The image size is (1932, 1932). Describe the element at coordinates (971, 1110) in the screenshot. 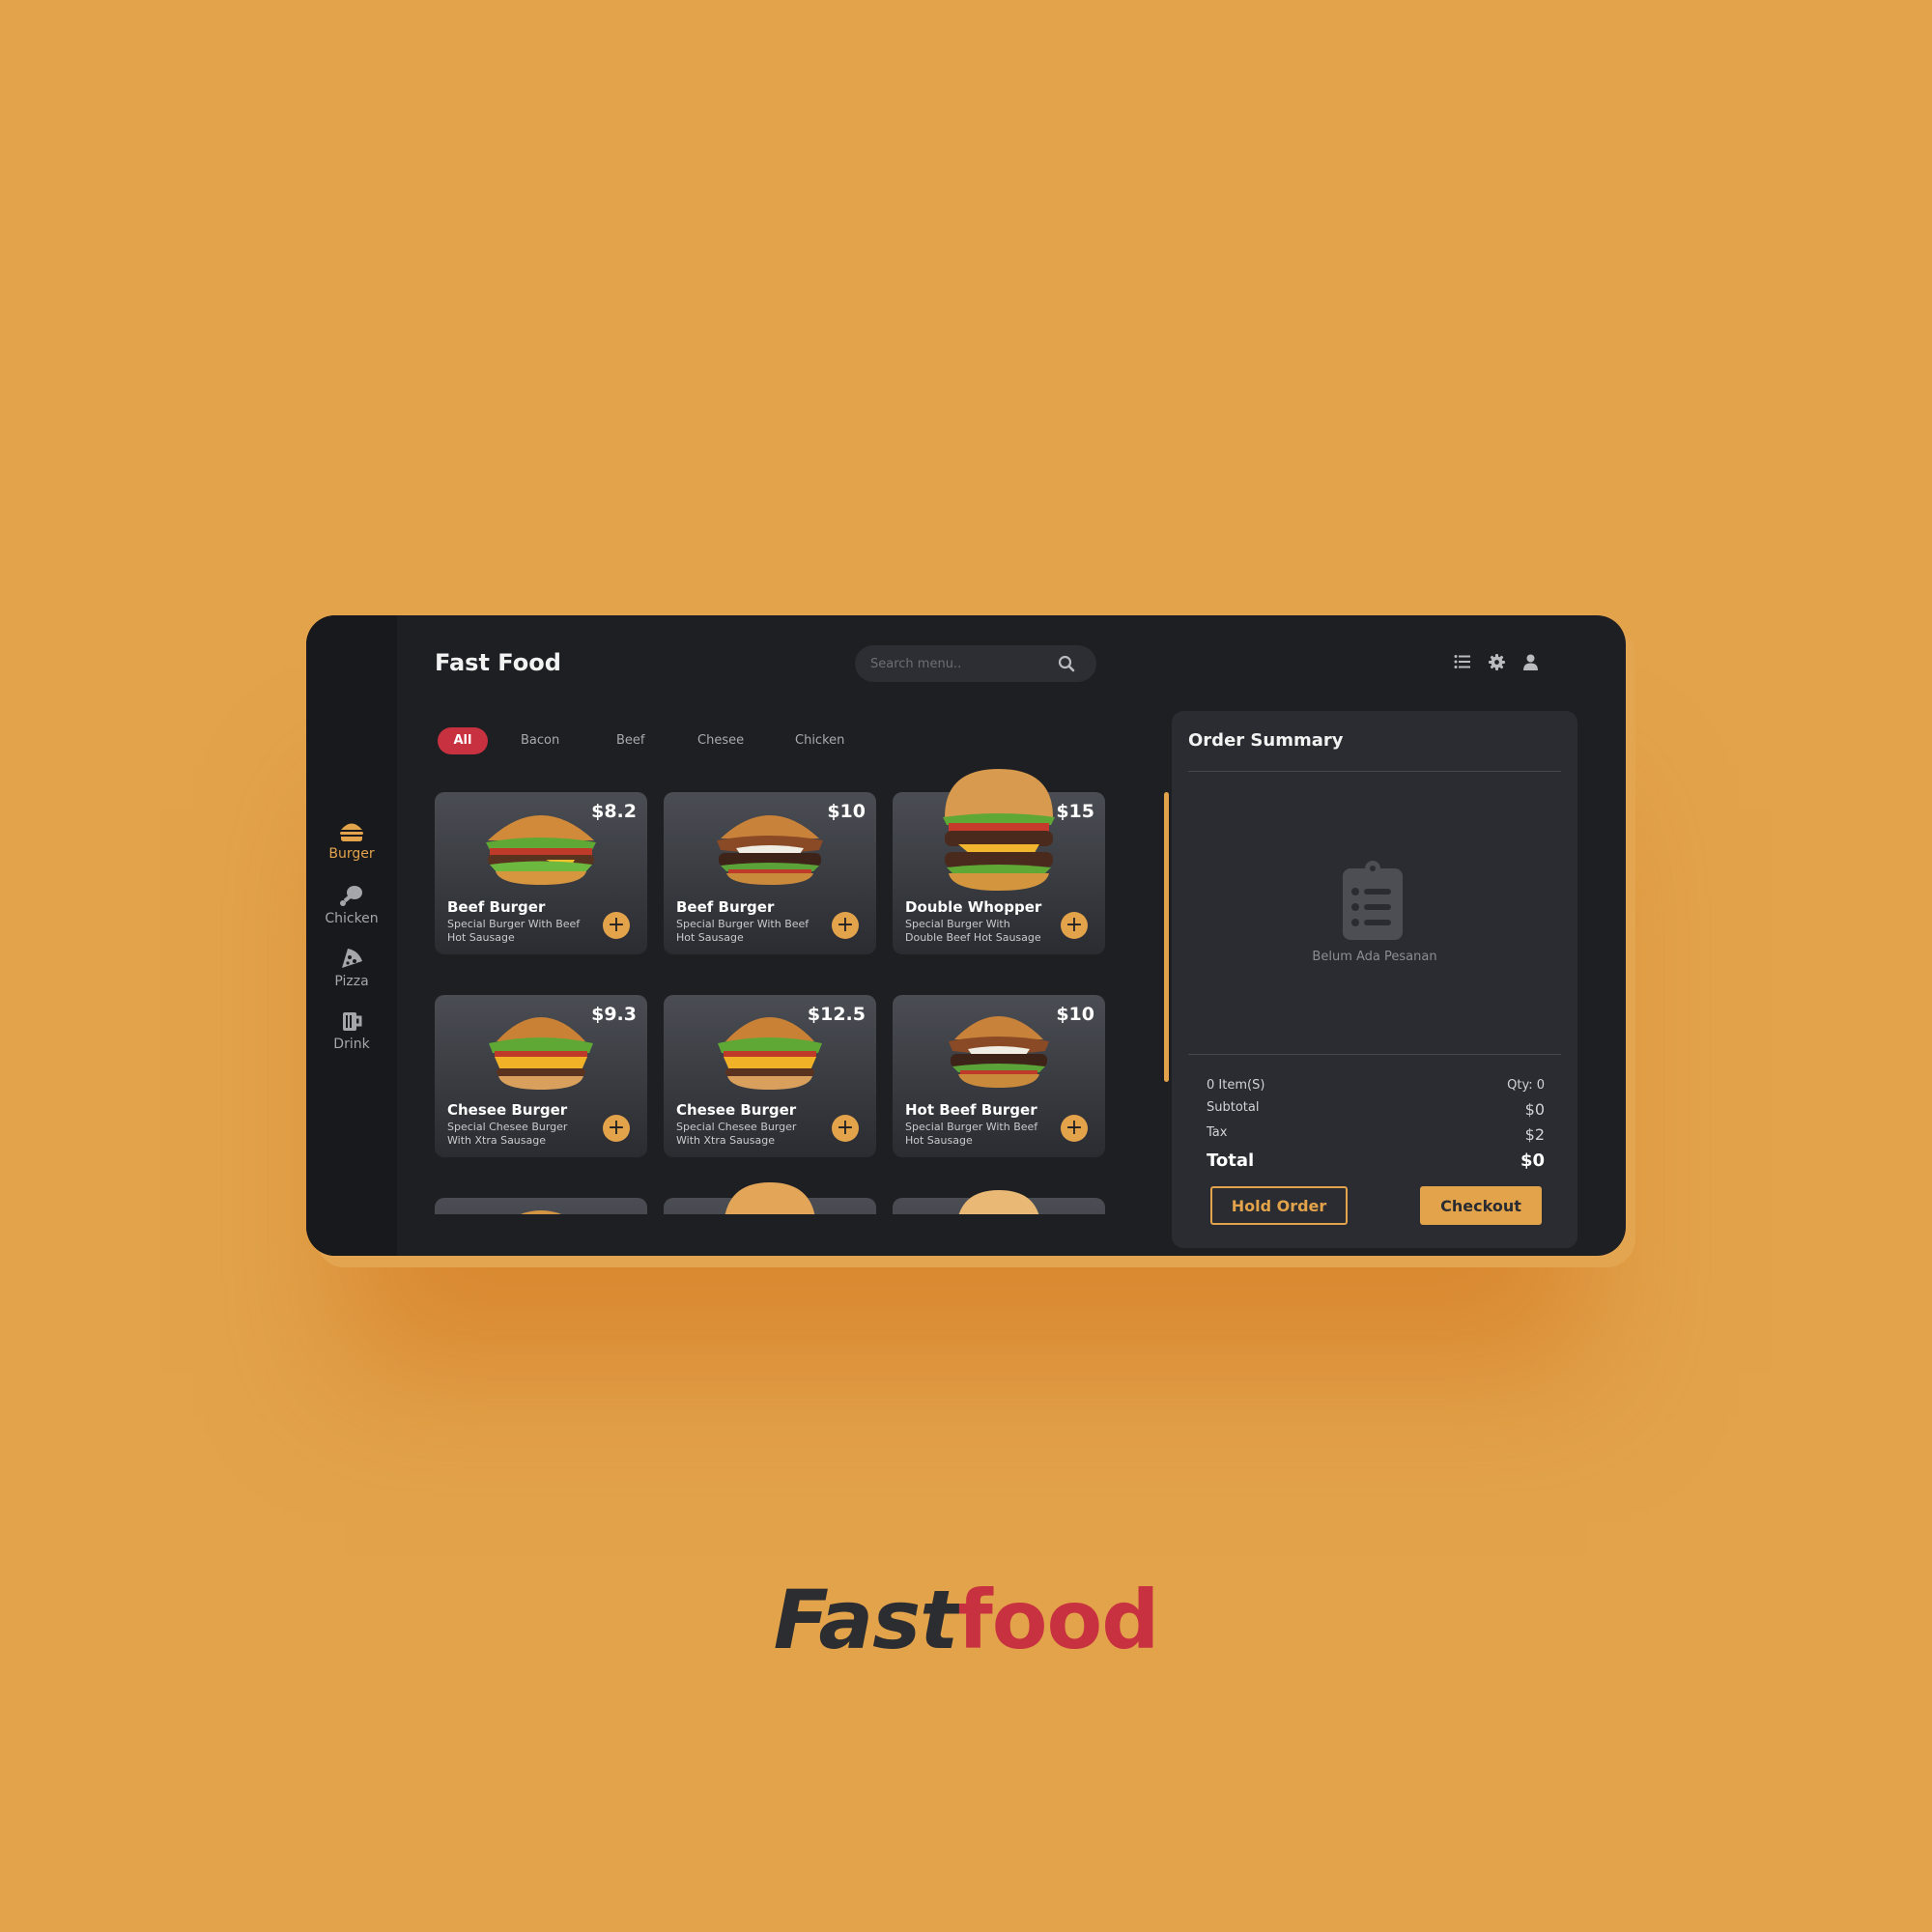

I see `product-name: Hot Beef Burger` at that location.